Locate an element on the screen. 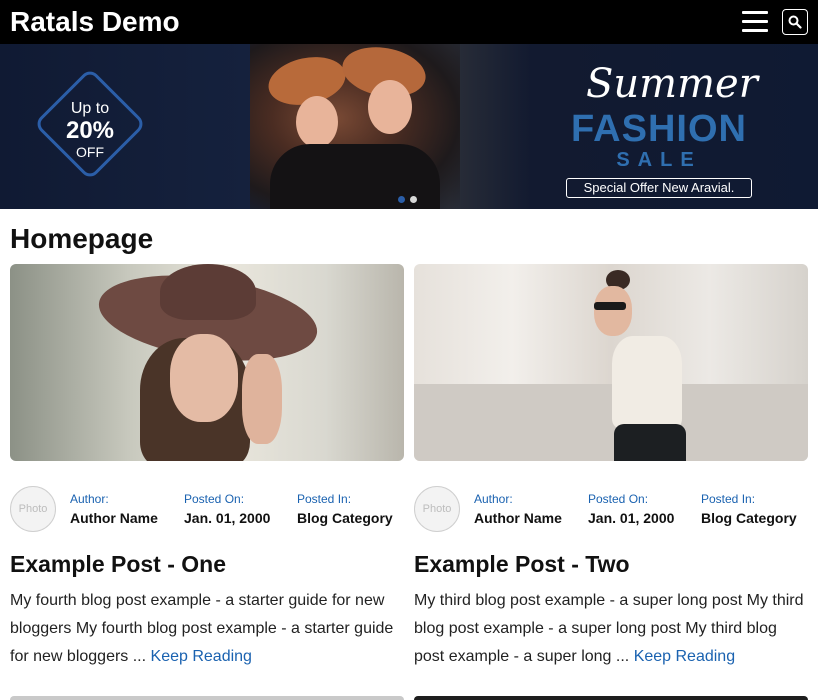 This screenshot has height=700, width=818. search-icon is located at coordinates (795, 22).